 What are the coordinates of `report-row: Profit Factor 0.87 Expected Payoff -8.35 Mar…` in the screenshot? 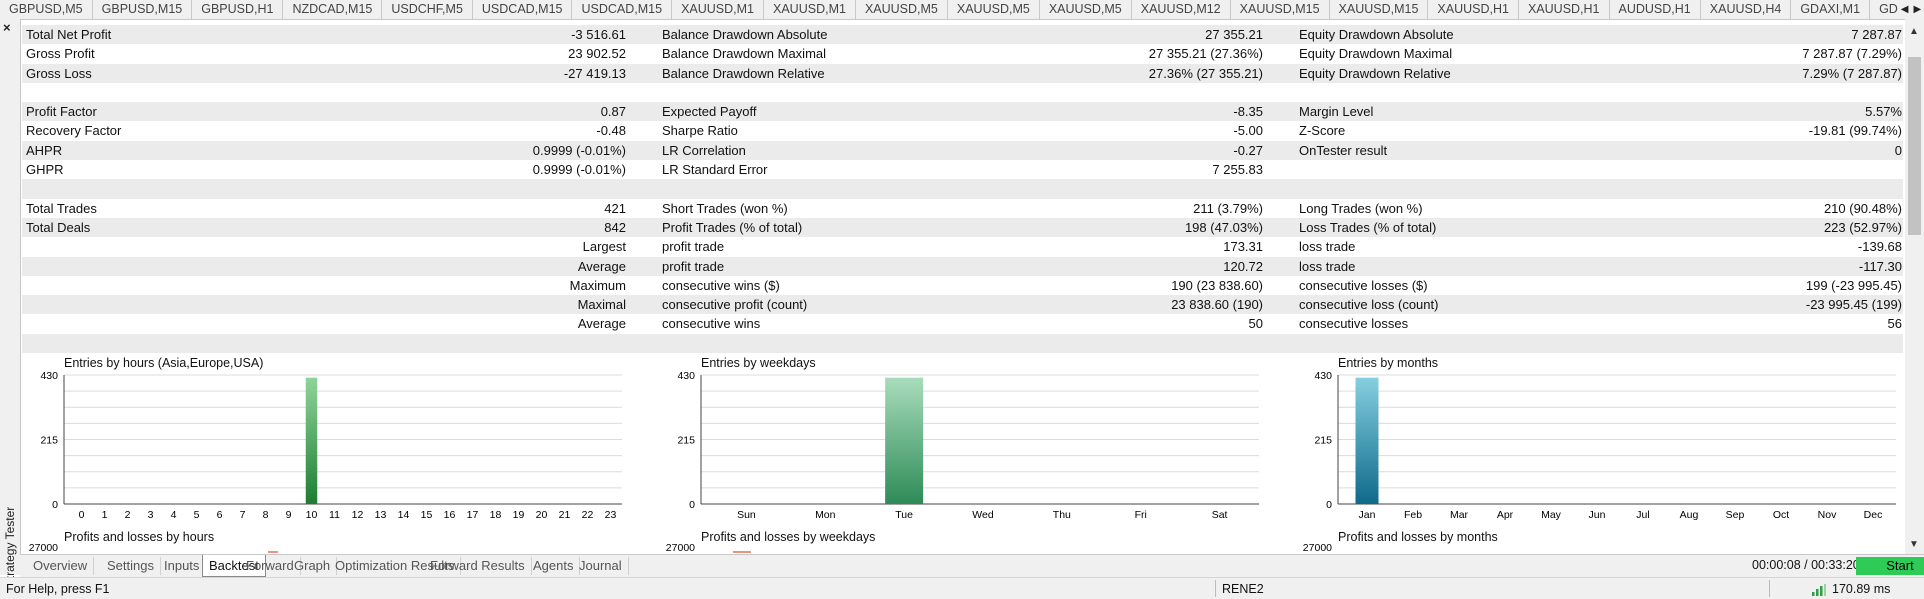 It's located at (962, 112).